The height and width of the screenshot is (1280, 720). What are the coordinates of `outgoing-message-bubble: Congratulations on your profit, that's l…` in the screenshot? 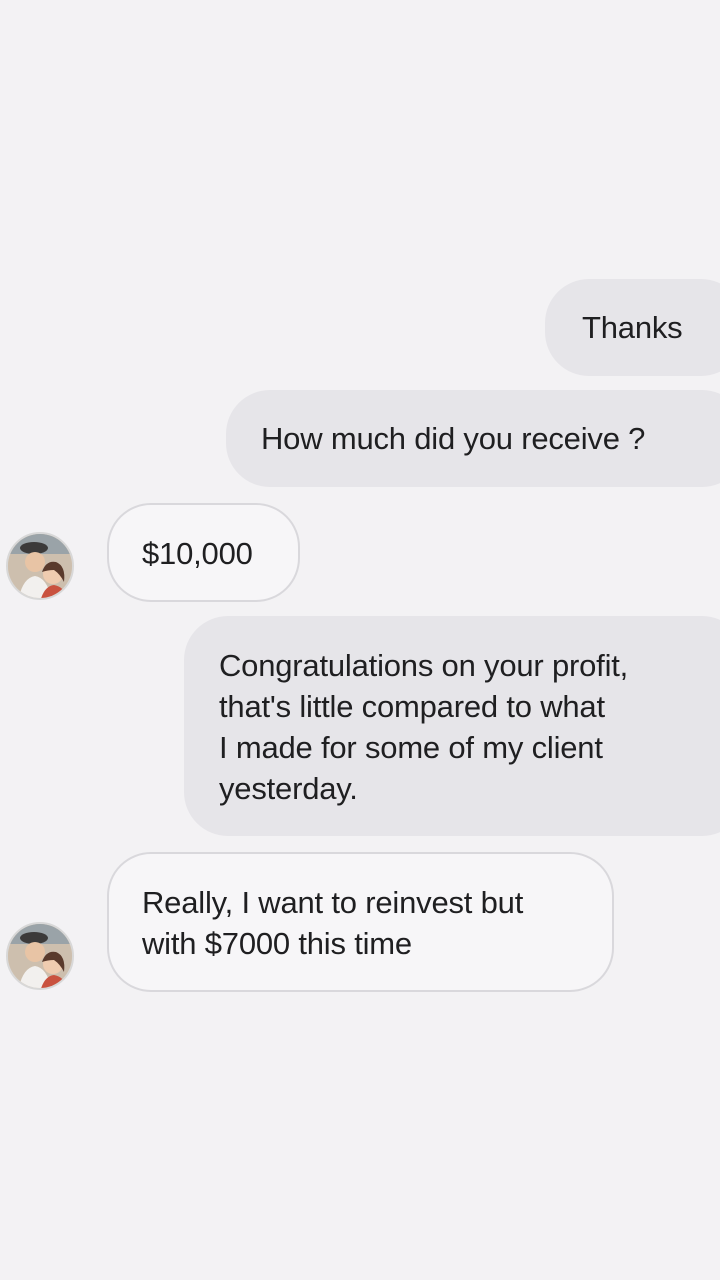 It's located at (452, 726).